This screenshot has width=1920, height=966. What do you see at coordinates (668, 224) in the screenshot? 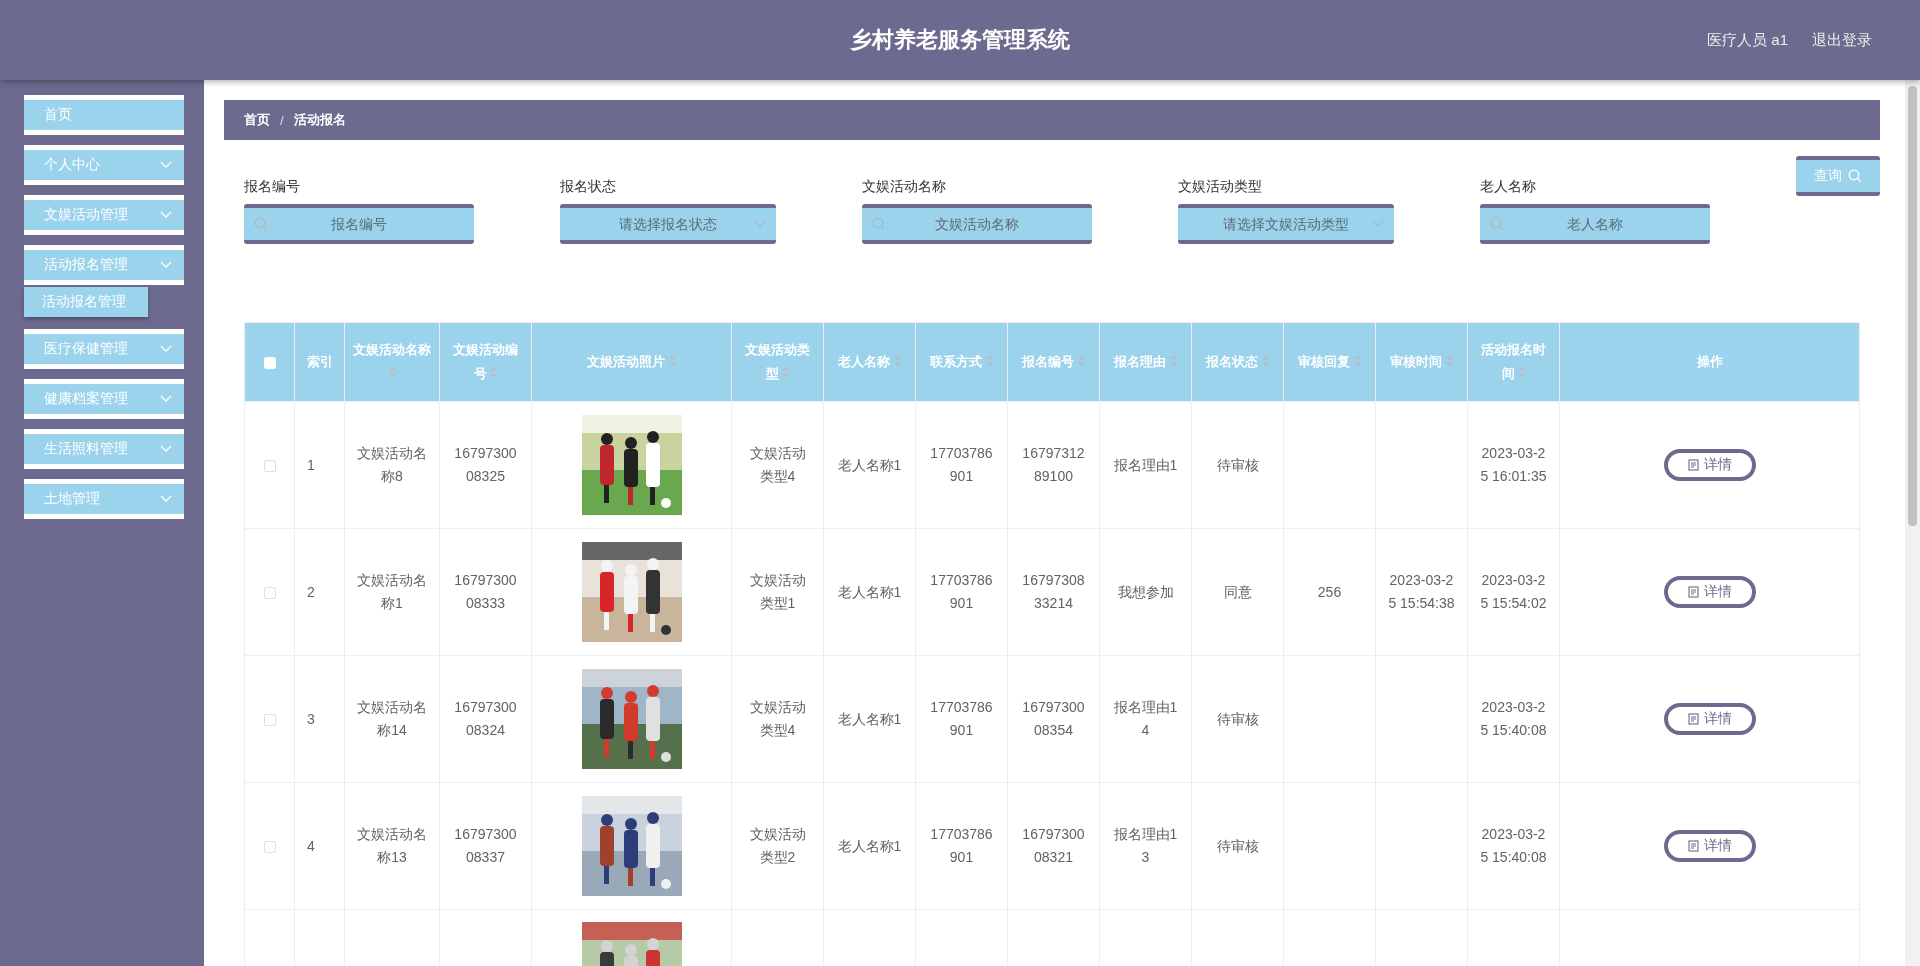
I see `select-field: 请选择报名状态` at bounding box center [668, 224].